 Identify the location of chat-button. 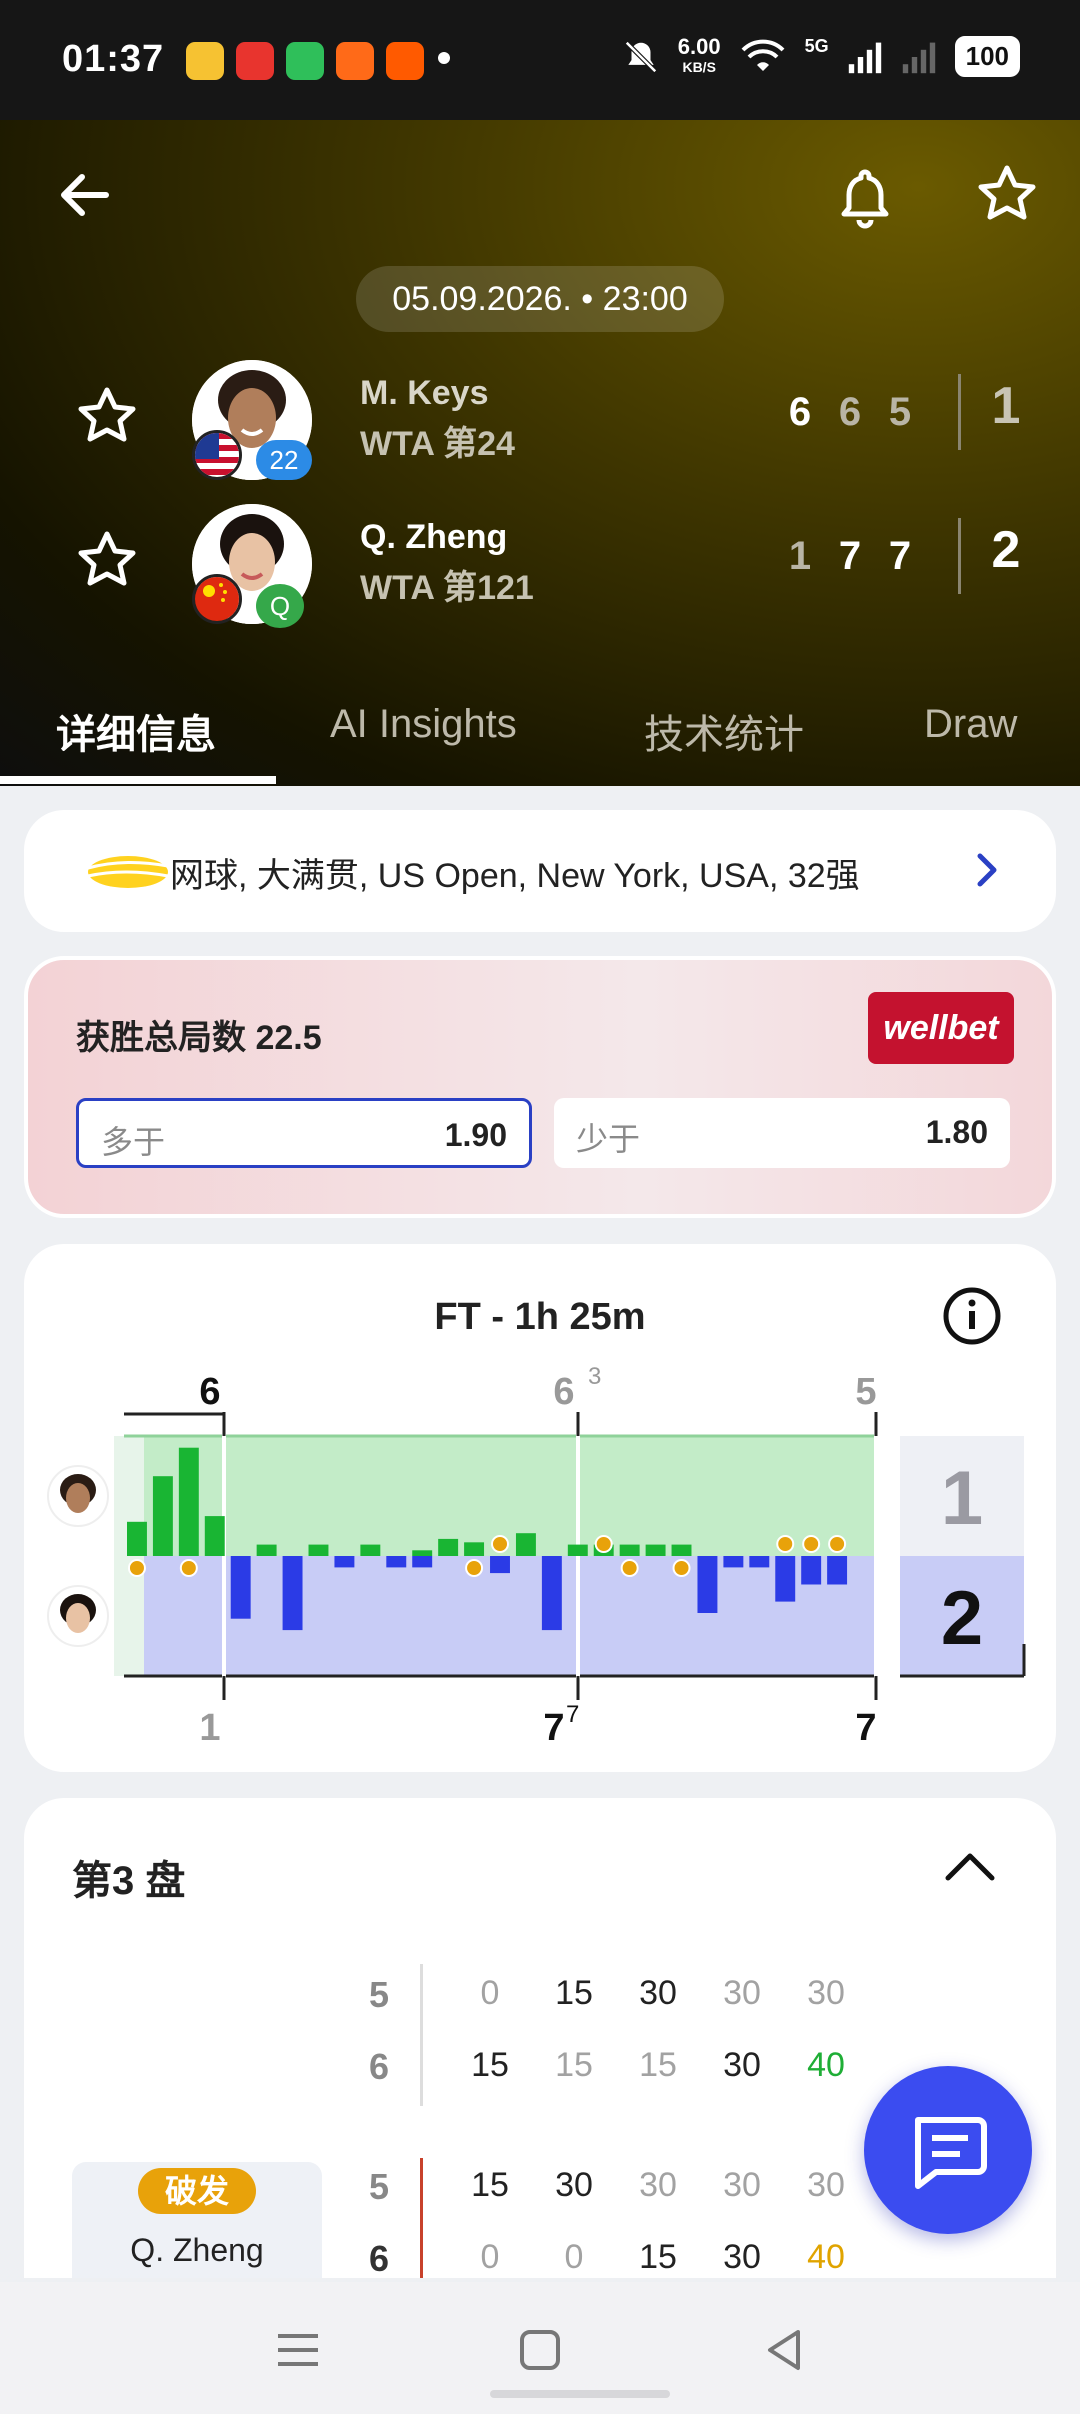
(948, 2150).